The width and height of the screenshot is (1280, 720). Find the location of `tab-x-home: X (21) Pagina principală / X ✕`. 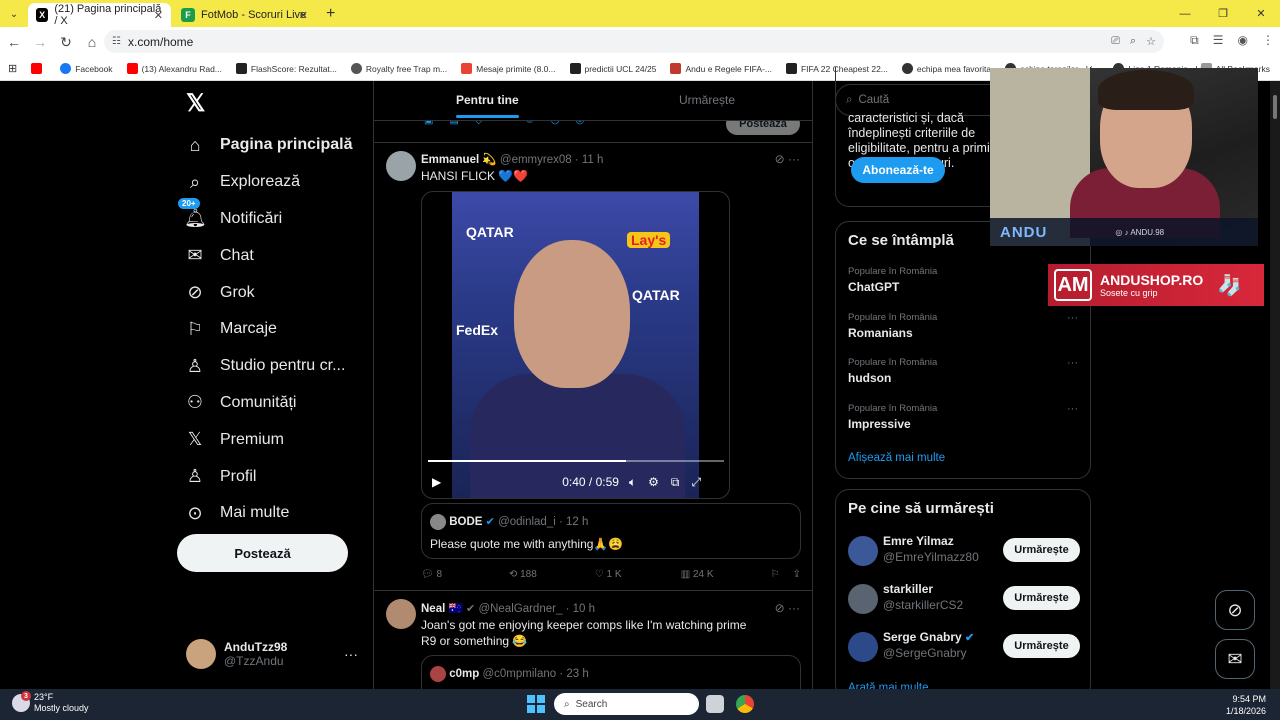

tab-x-home: X (21) Pagina principală / X ✕ is located at coordinates (99, 15).